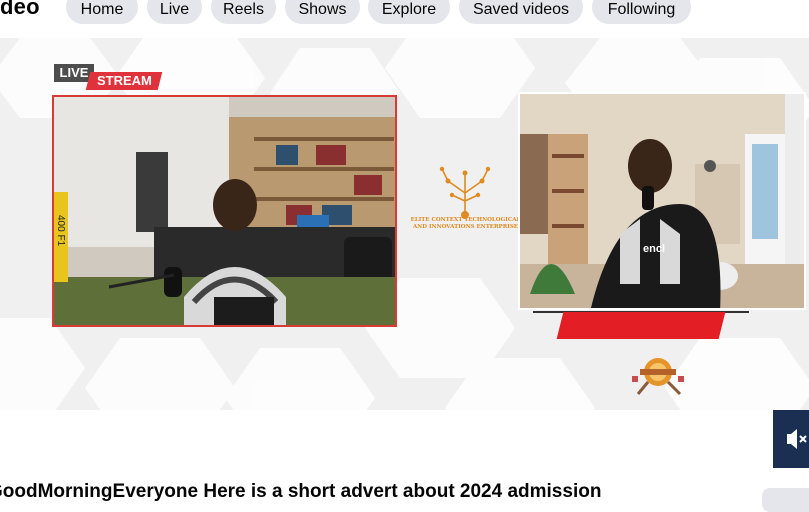  Describe the element at coordinates (243, 12) in the screenshot. I see `tab-reels: Reels` at that location.